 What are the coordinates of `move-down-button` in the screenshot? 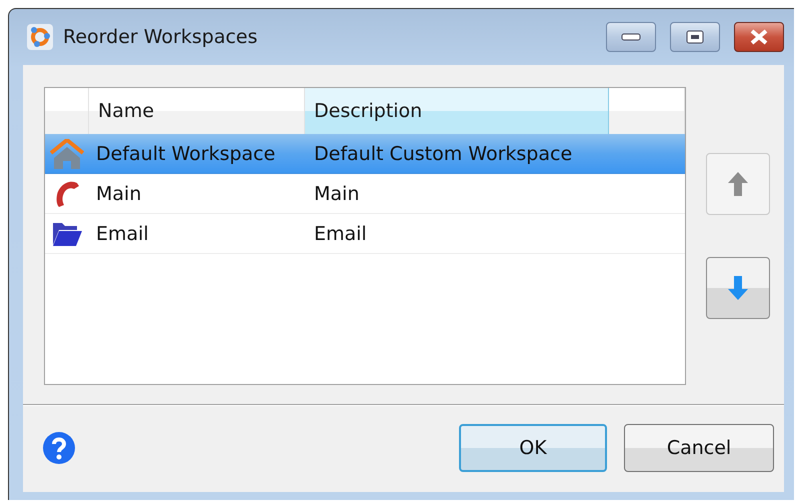 It's located at (738, 288).